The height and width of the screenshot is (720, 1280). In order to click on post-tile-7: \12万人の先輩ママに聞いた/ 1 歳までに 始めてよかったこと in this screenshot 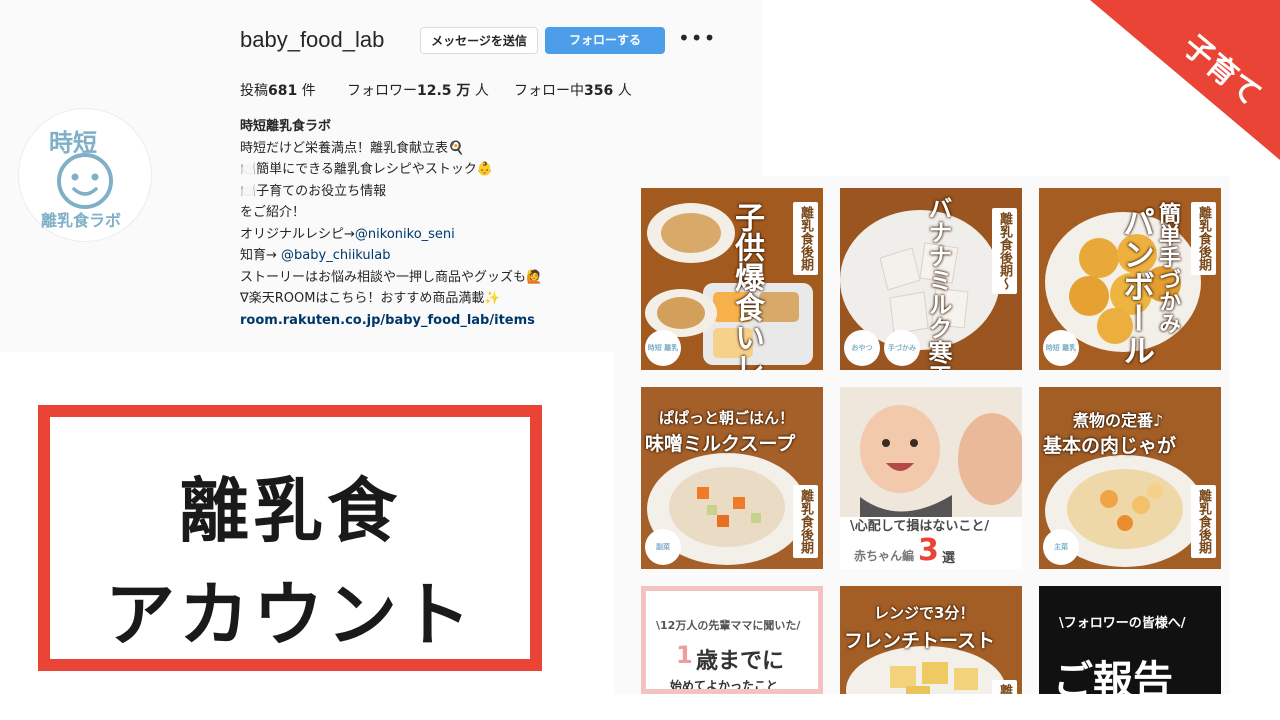, I will do `click(732, 640)`.